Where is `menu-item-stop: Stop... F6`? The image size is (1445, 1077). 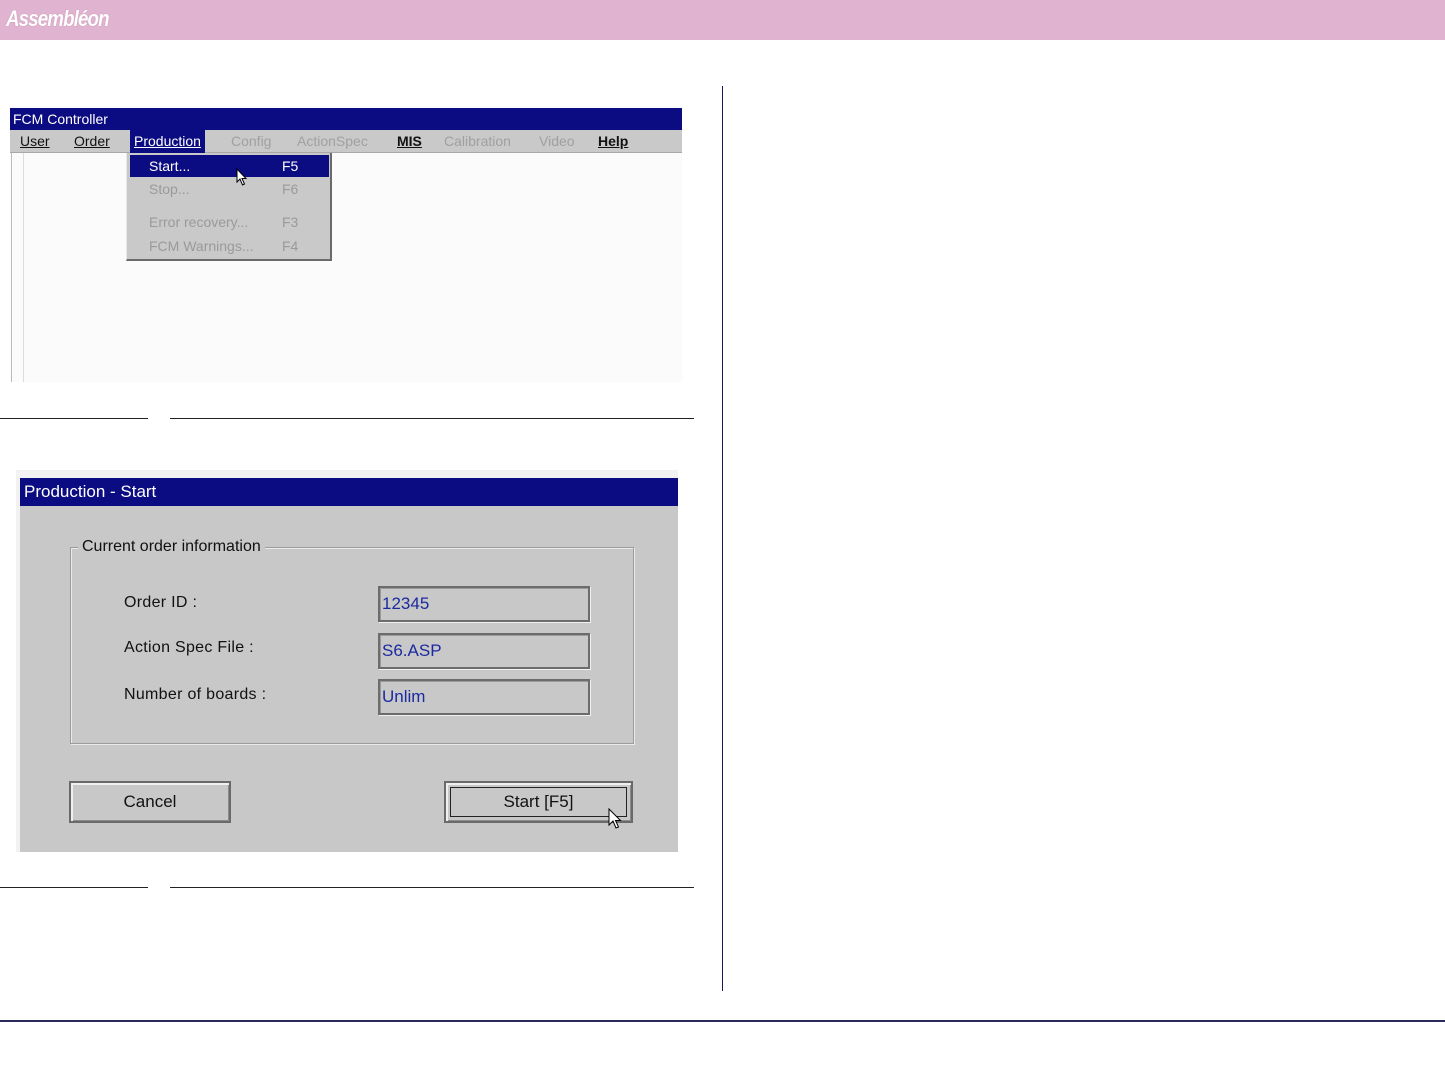 menu-item-stop: Stop... F6 is located at coordinates (224, 189).